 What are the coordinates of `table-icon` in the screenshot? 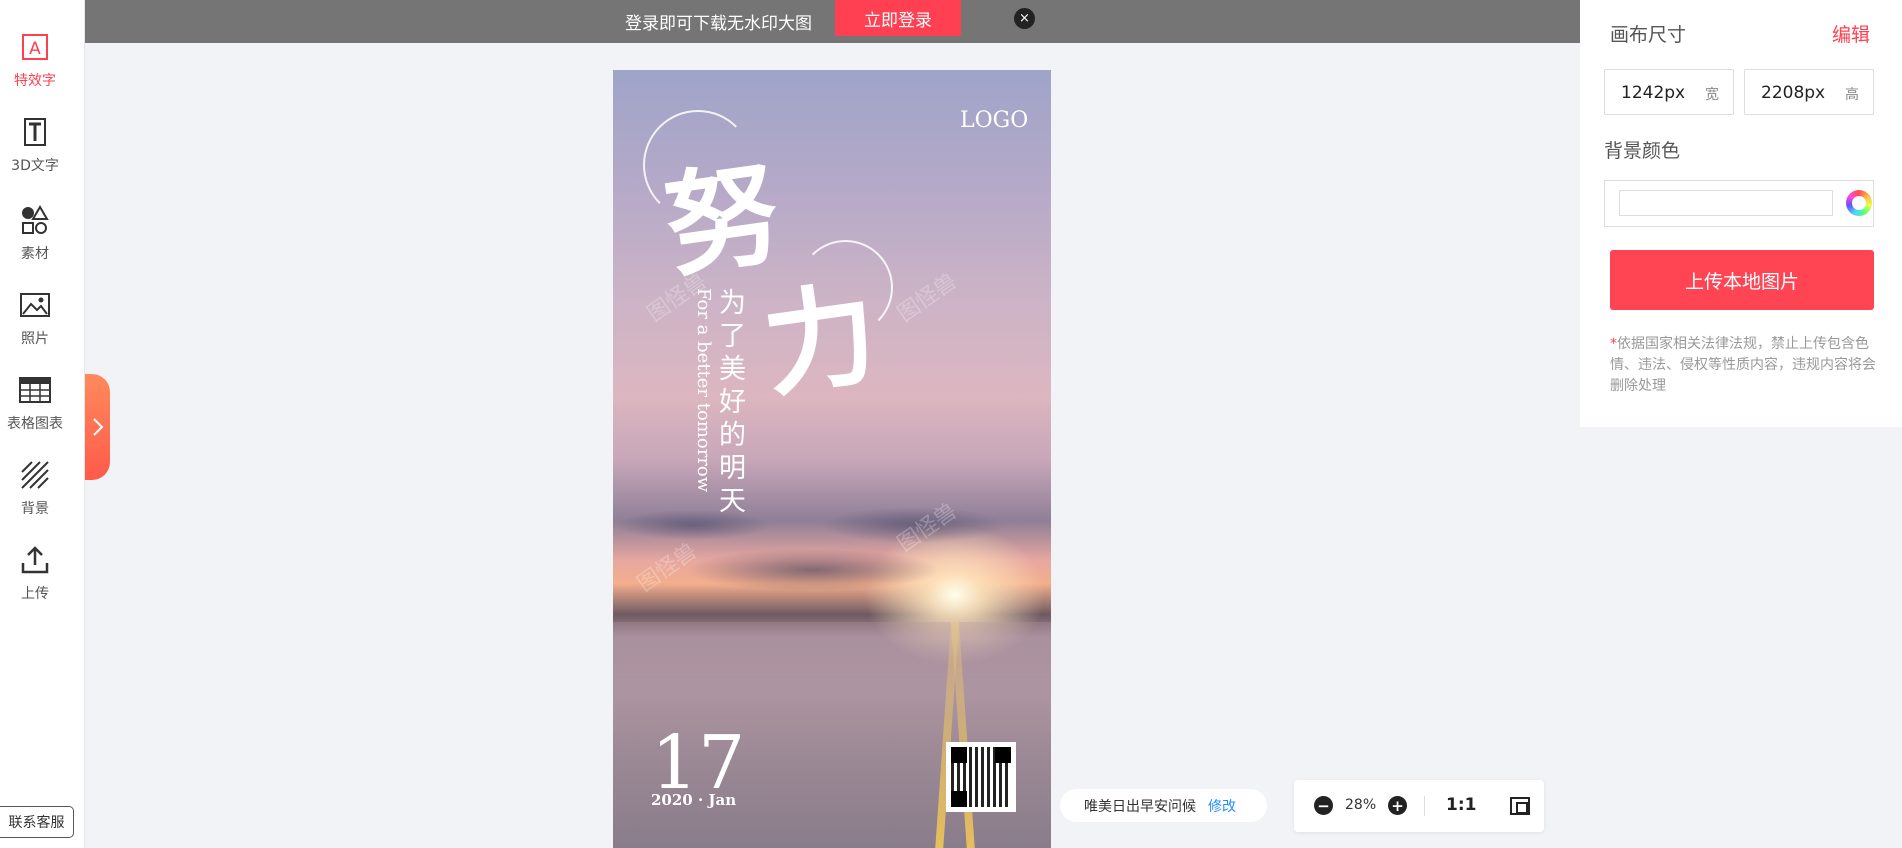 It's located at (35, 390).